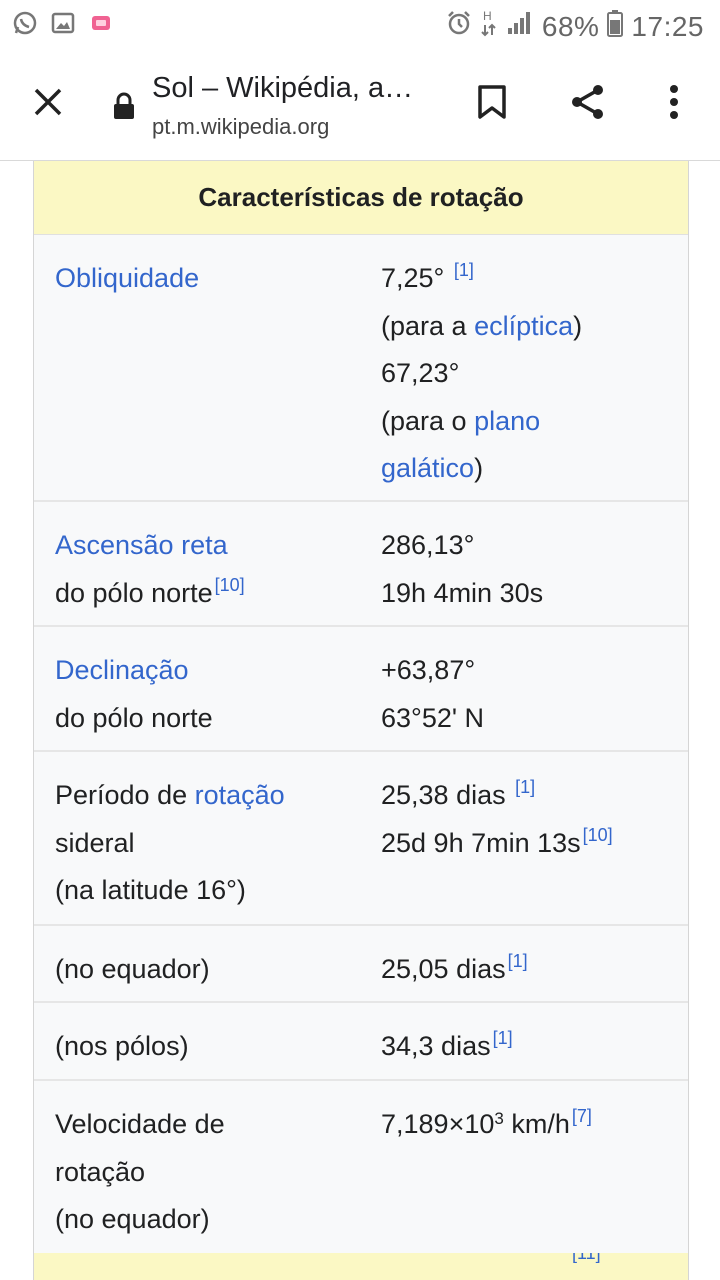  I want to click on alarm-icon, so click(459, 26).